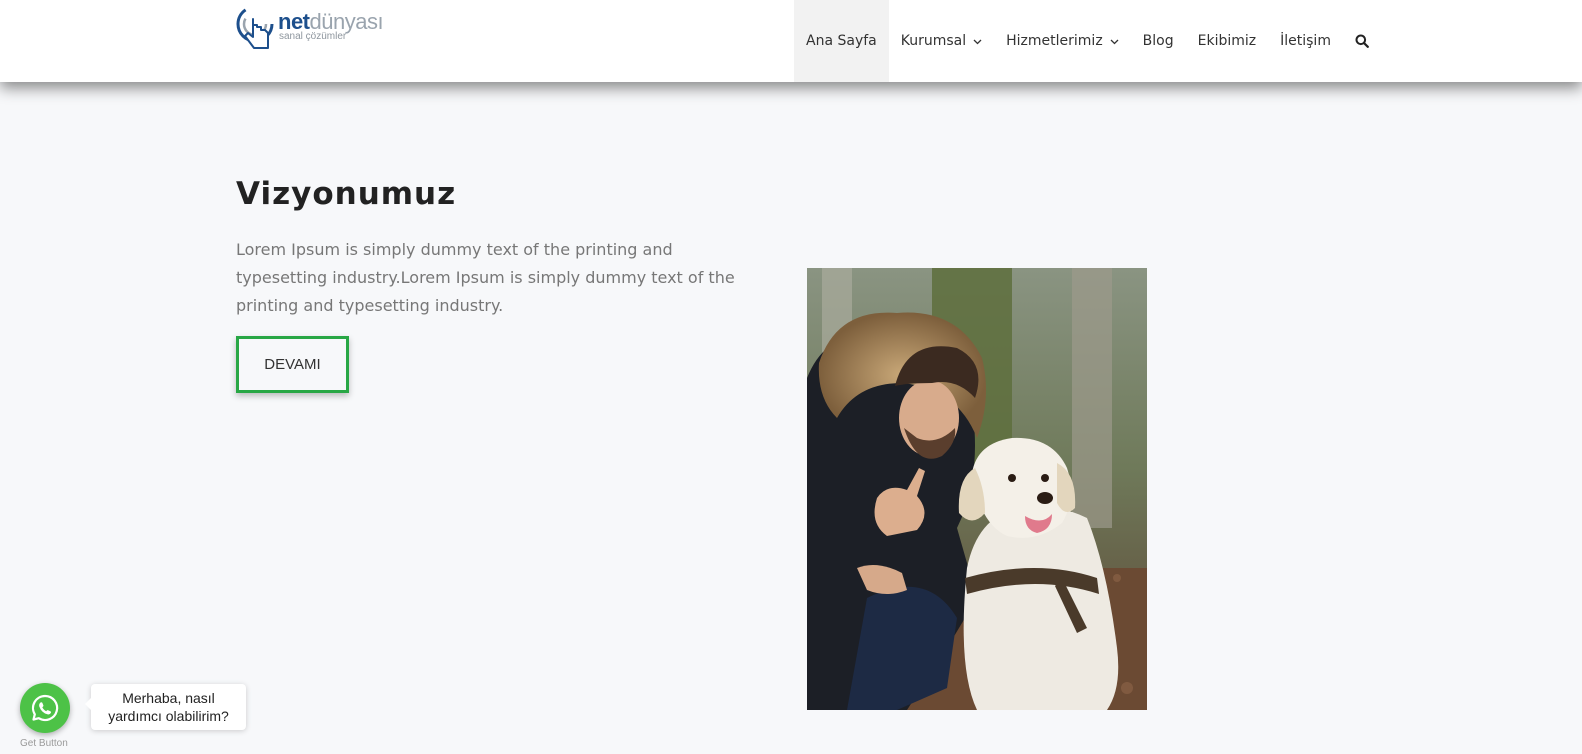 The width and height of the screenshot is (1582, 754). I want to click on nav-item-blog: Blog, so click(1158, 41).